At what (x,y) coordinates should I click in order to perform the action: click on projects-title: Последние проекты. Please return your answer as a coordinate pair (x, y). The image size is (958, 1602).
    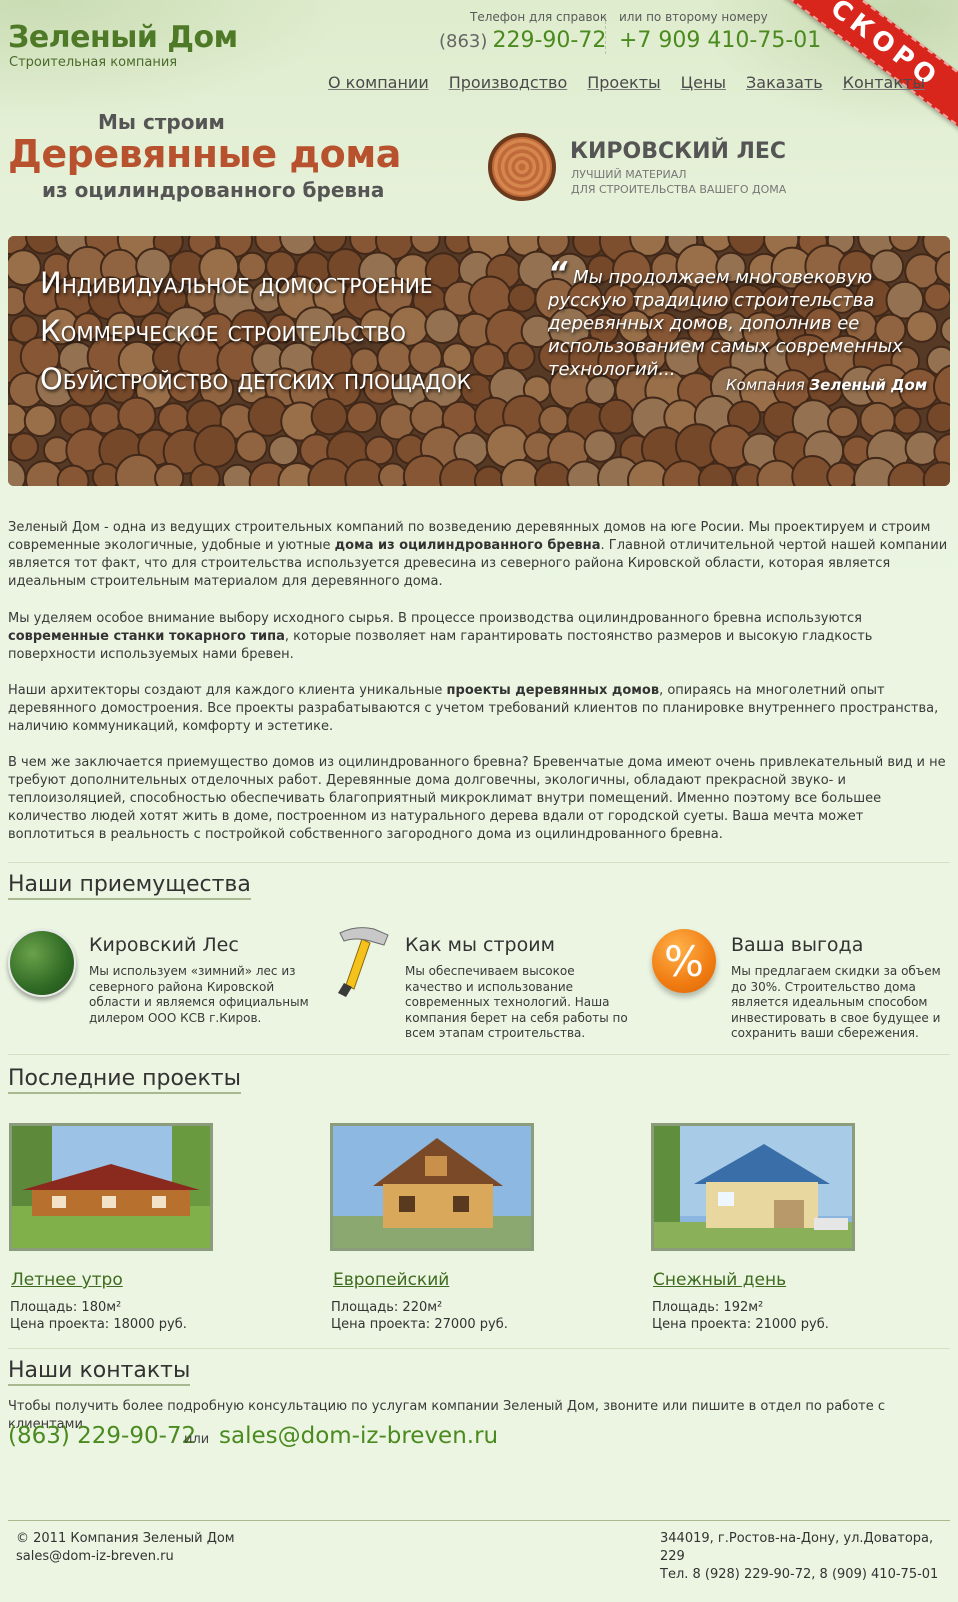
    Looking at the image, I should click on (124, 1080).